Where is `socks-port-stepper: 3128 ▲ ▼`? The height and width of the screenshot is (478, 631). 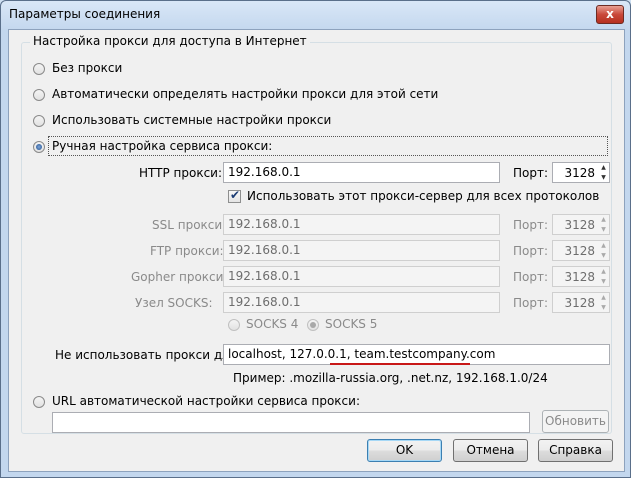
socks-port-stepper: 3128 ▲ ▼ is located at coordinates (581, 302).